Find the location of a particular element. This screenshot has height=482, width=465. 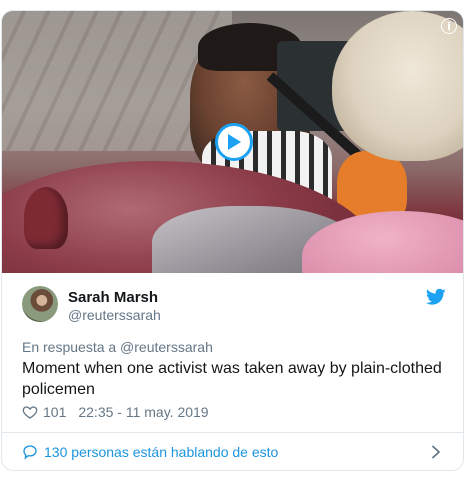

tweet-meta: 101 22:35 - 11 may. 2019 is located at coordinates (115, 412).